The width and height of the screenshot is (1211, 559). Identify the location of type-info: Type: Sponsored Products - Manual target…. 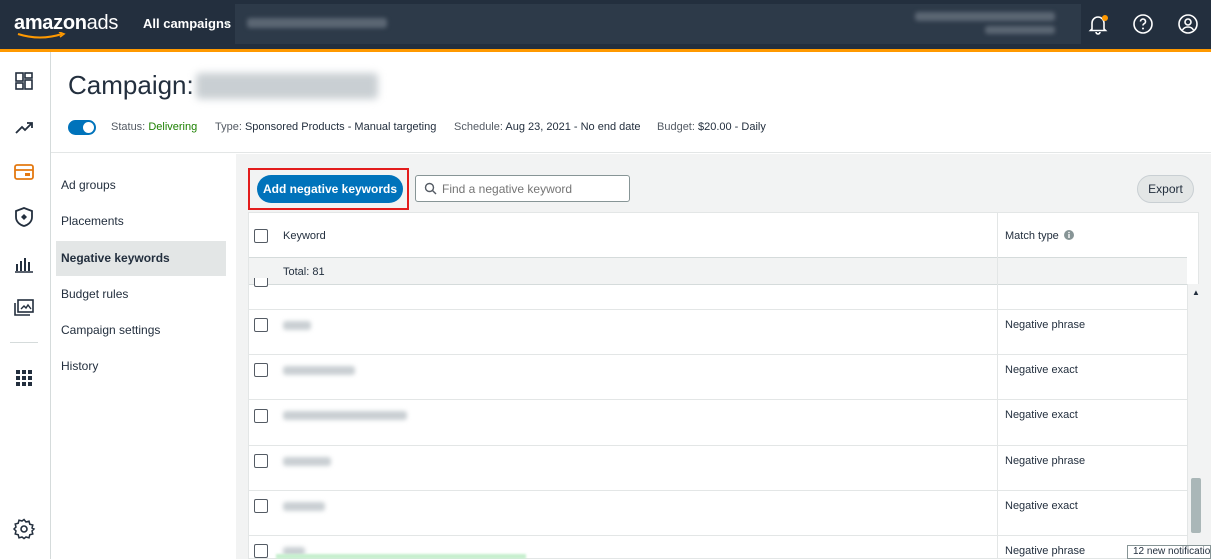
(325, 127).